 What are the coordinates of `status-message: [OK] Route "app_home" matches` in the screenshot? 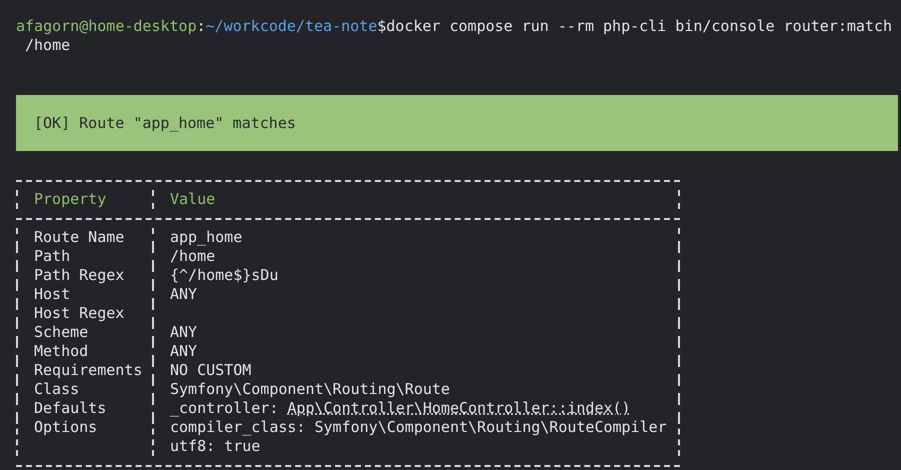 It's located at (165, 123).